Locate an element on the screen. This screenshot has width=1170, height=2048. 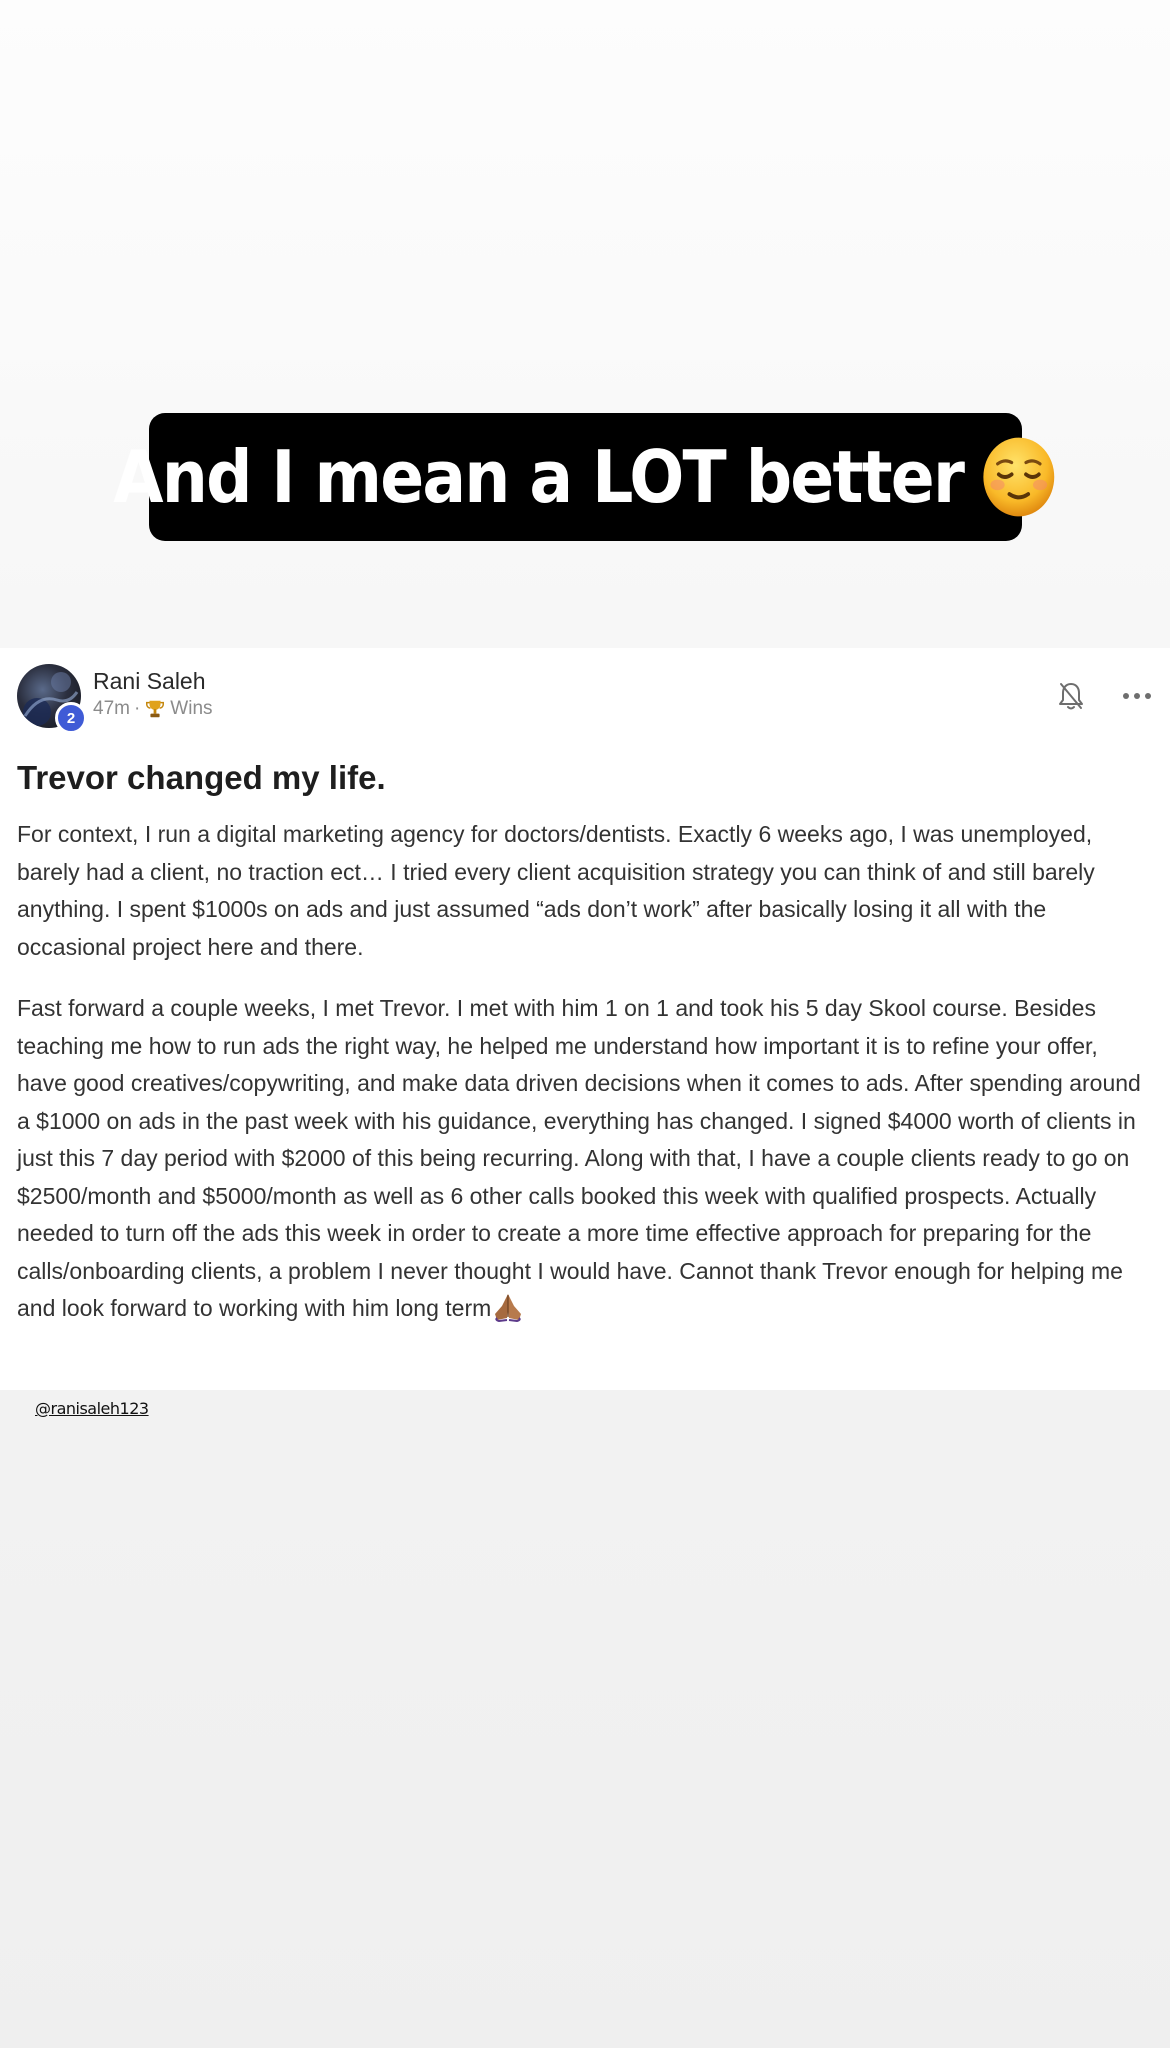
author-name: Rani Saleh is located at coordinates (153, 681).